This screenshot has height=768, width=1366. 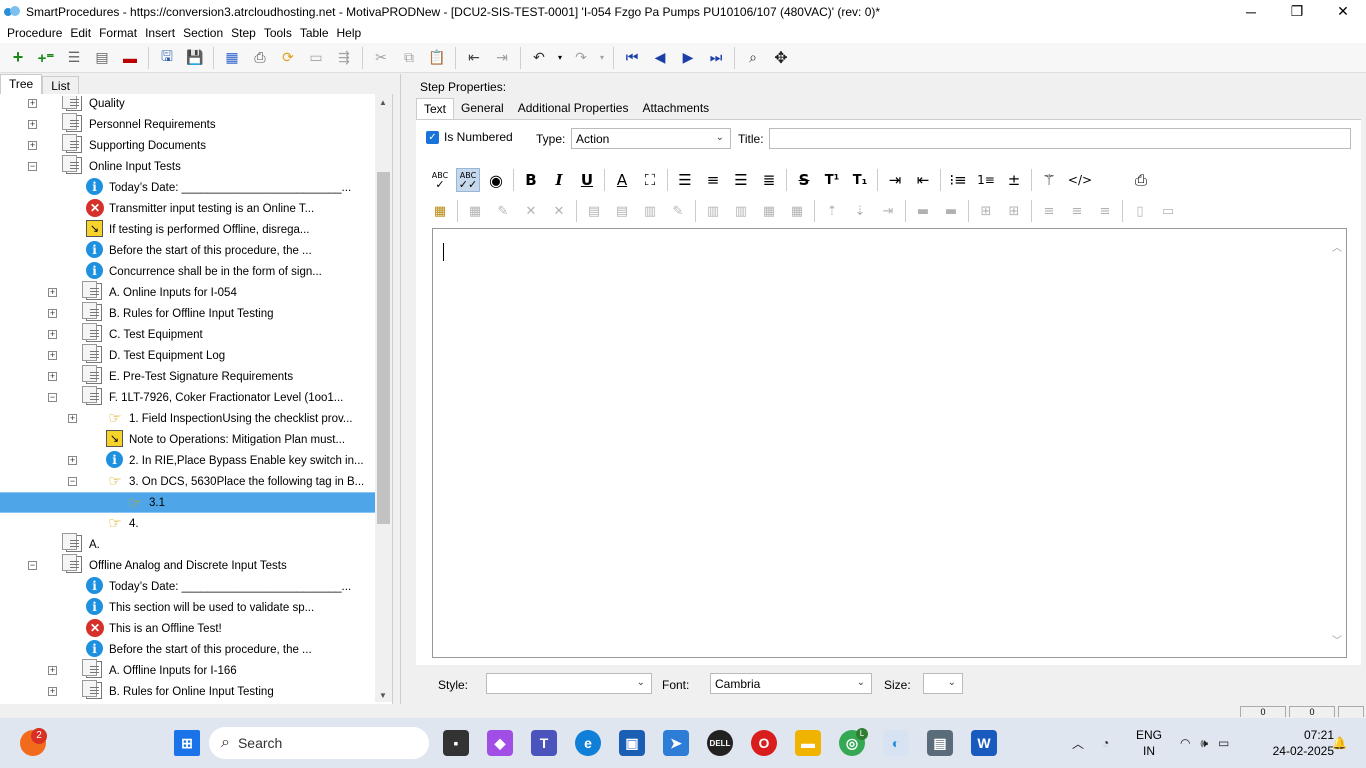 I want to click on tree-item: − Offline Analog and Discrete Input Tests, so click(x=187, y=565).